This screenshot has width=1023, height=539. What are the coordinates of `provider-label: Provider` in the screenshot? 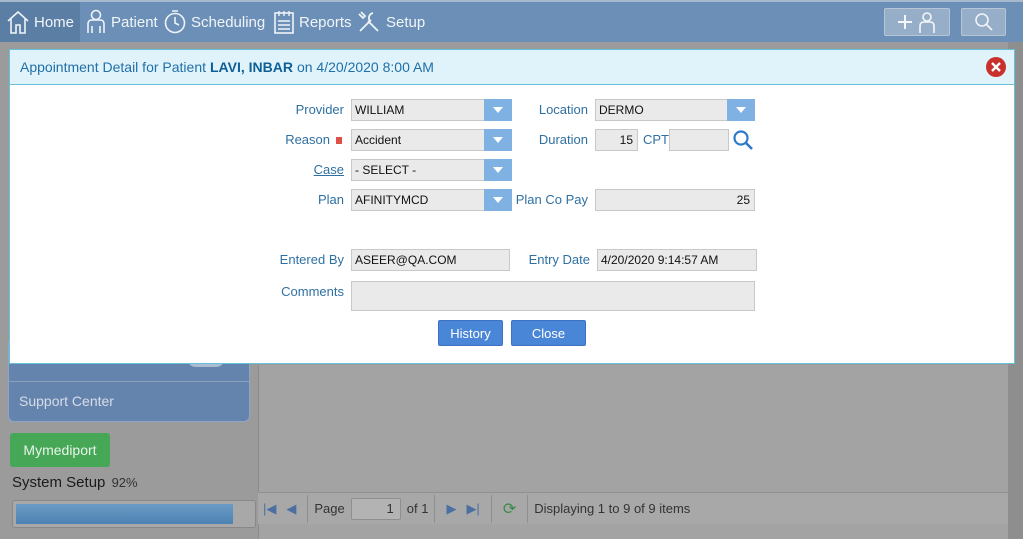 It's located at (319, 109).